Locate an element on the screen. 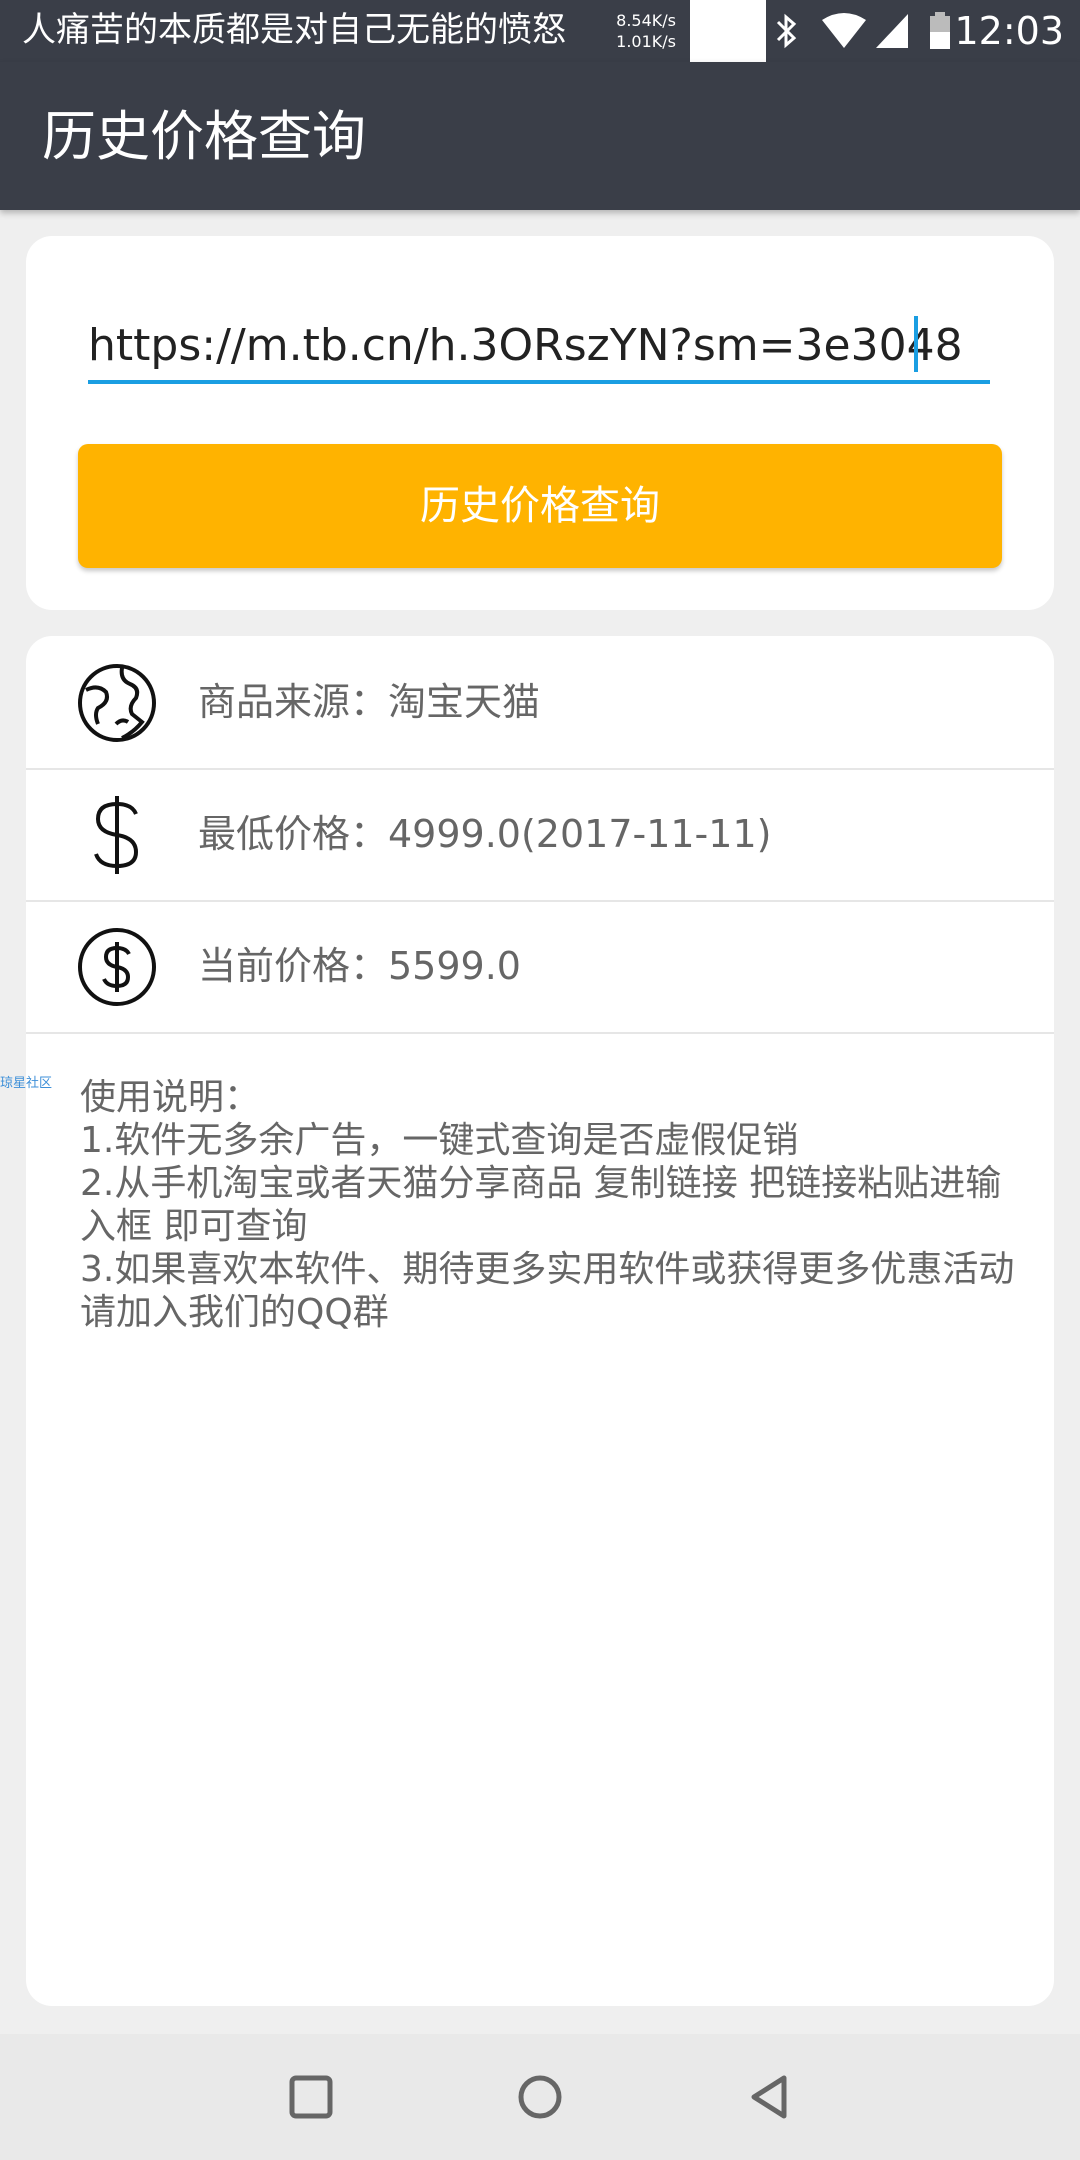 Image resolution: width=1080 pixels, height=2160 pixels. status-blank-area is located at coordinates (728, 31).